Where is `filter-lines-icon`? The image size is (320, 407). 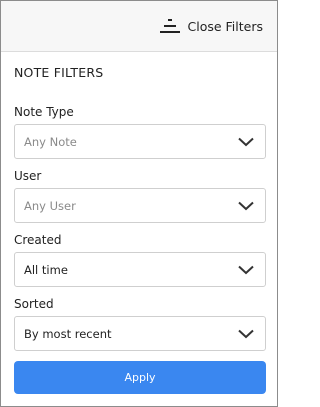 filter-lines-icon is located at coordinates (169, 26).